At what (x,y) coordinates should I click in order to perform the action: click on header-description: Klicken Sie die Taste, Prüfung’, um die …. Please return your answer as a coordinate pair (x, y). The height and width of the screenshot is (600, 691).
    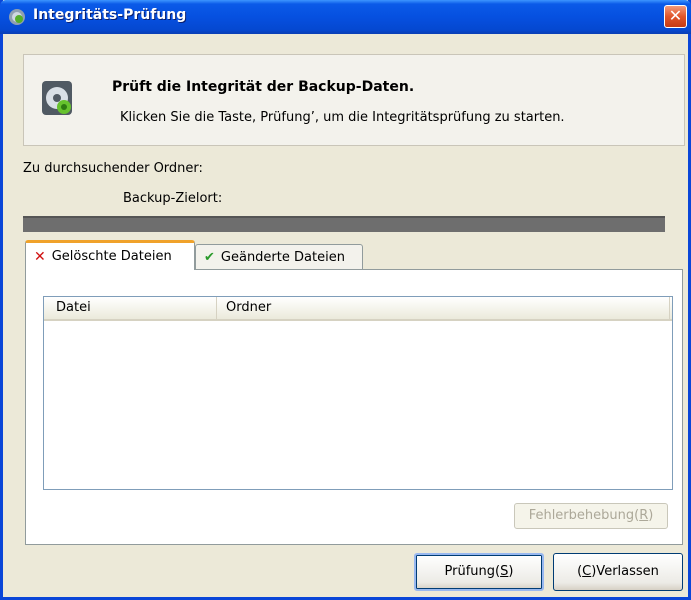
    Looking at the image, I should click on (342, 117).